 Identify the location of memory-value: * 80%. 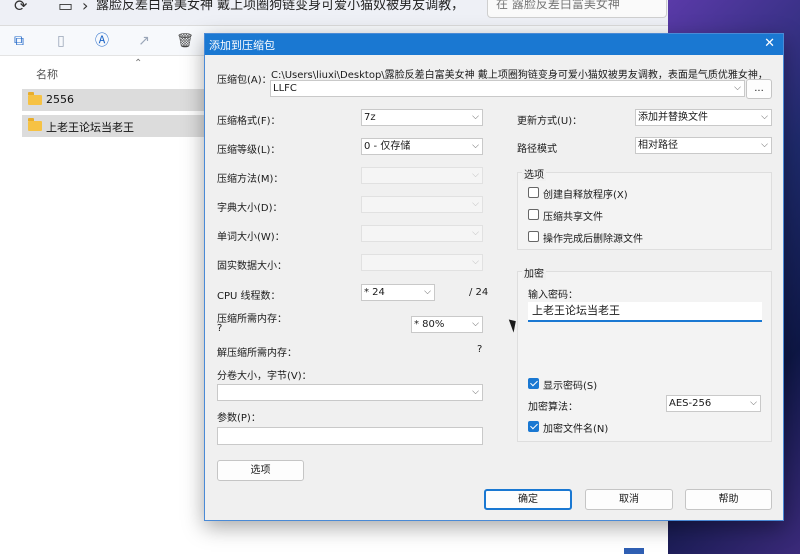
(429, 324).